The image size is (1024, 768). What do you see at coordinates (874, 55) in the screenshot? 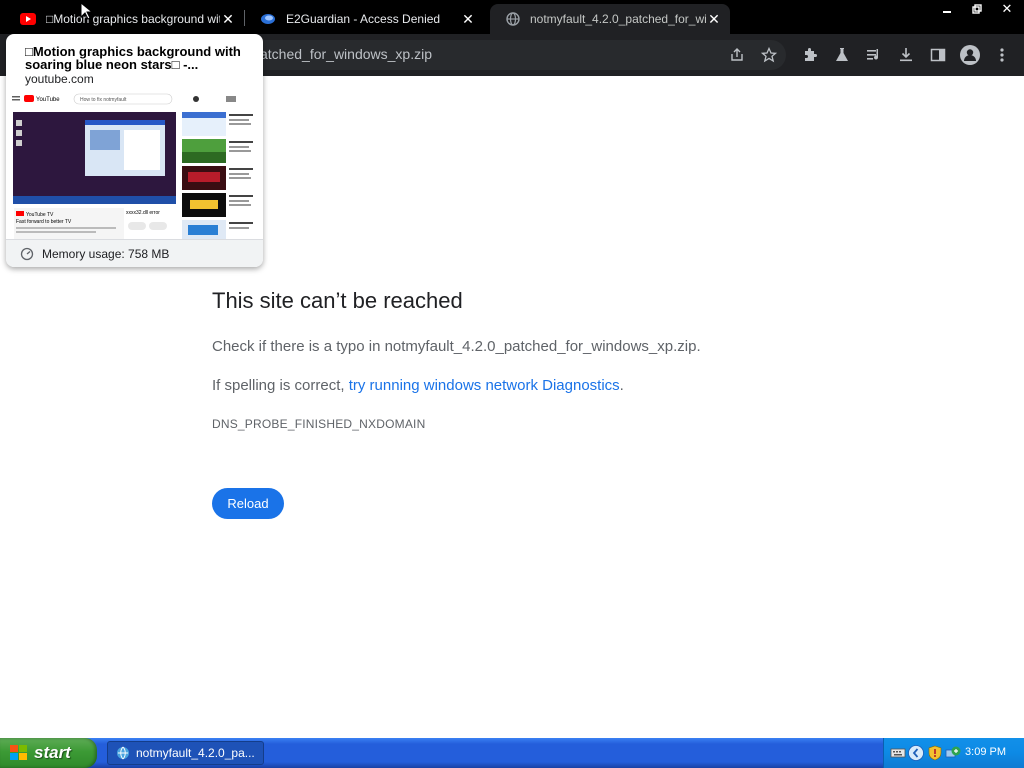
I see `media-playlist-icon` at bounding box center [874, 55].